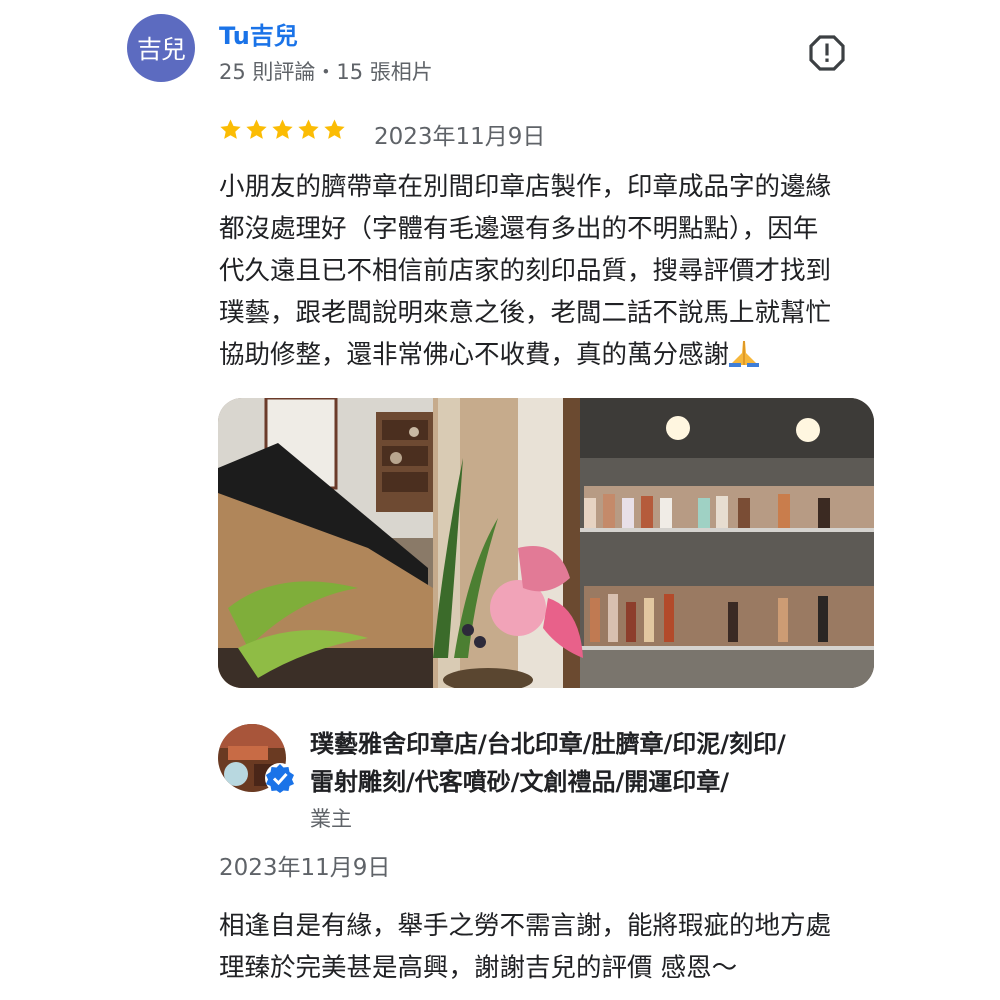  I want to click on owner-name-line: 璞藝雅舍印章店/台北印章/肚臍章/印泥/刻印/, so click(548, 744).